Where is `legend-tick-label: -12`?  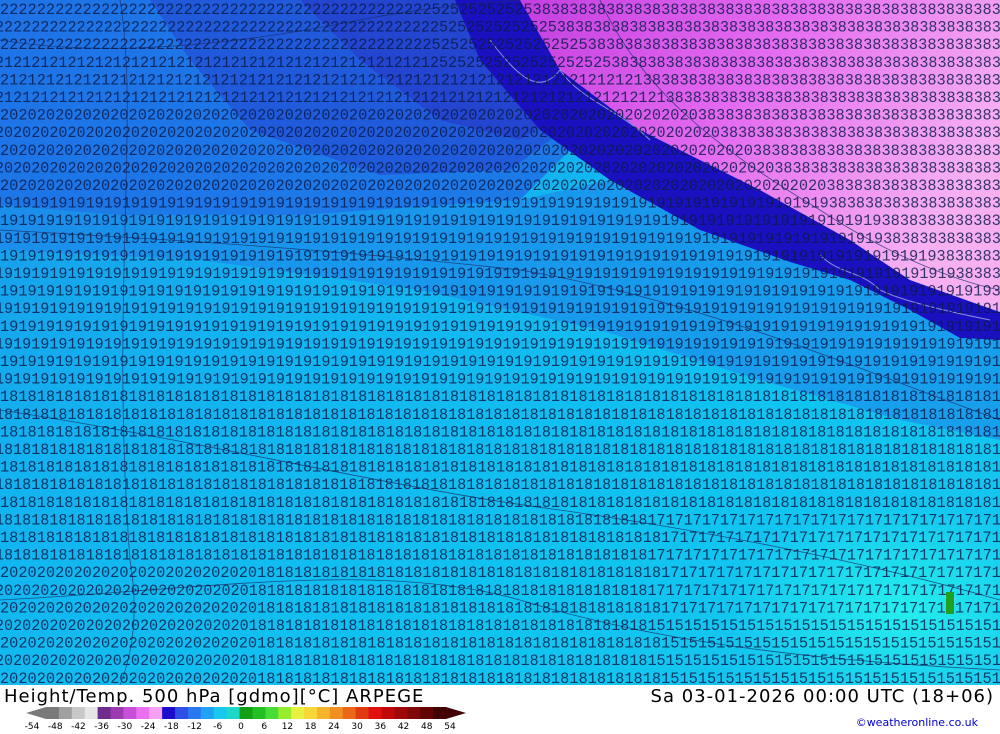
legend-tick-label: -12 is located at coordinates (194, 727).